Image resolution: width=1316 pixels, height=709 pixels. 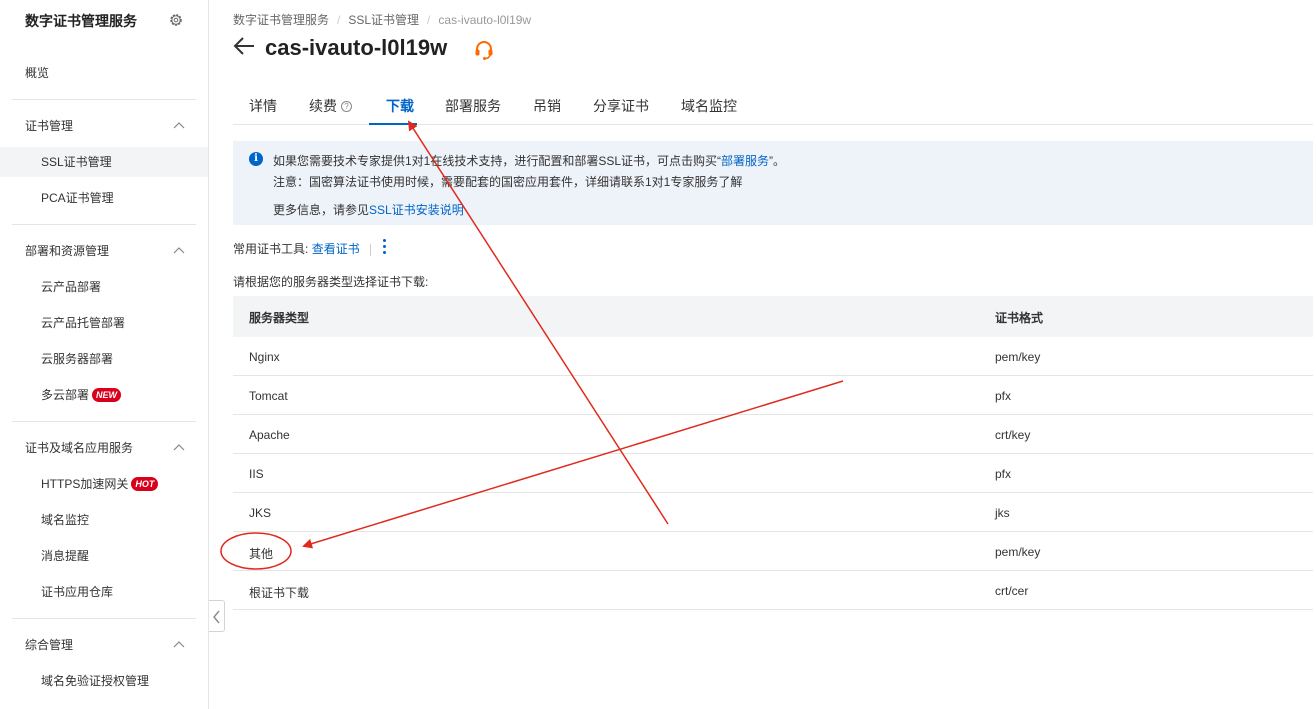 I want to click on breadcrumb: 数字证书管理服务 / SSL证书管理 / cas-ivauto-l0l19w, so click(x=382, y=19).